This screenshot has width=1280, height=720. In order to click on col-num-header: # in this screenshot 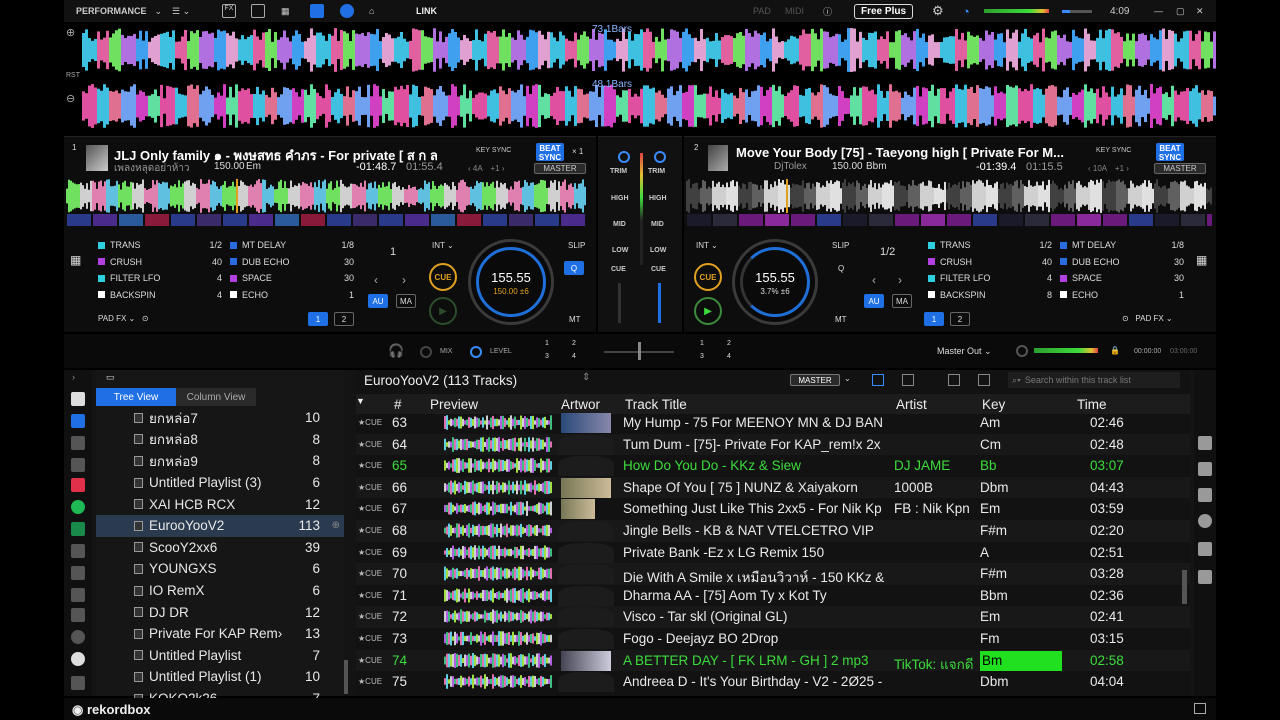, I will do `click(398, 404)`.